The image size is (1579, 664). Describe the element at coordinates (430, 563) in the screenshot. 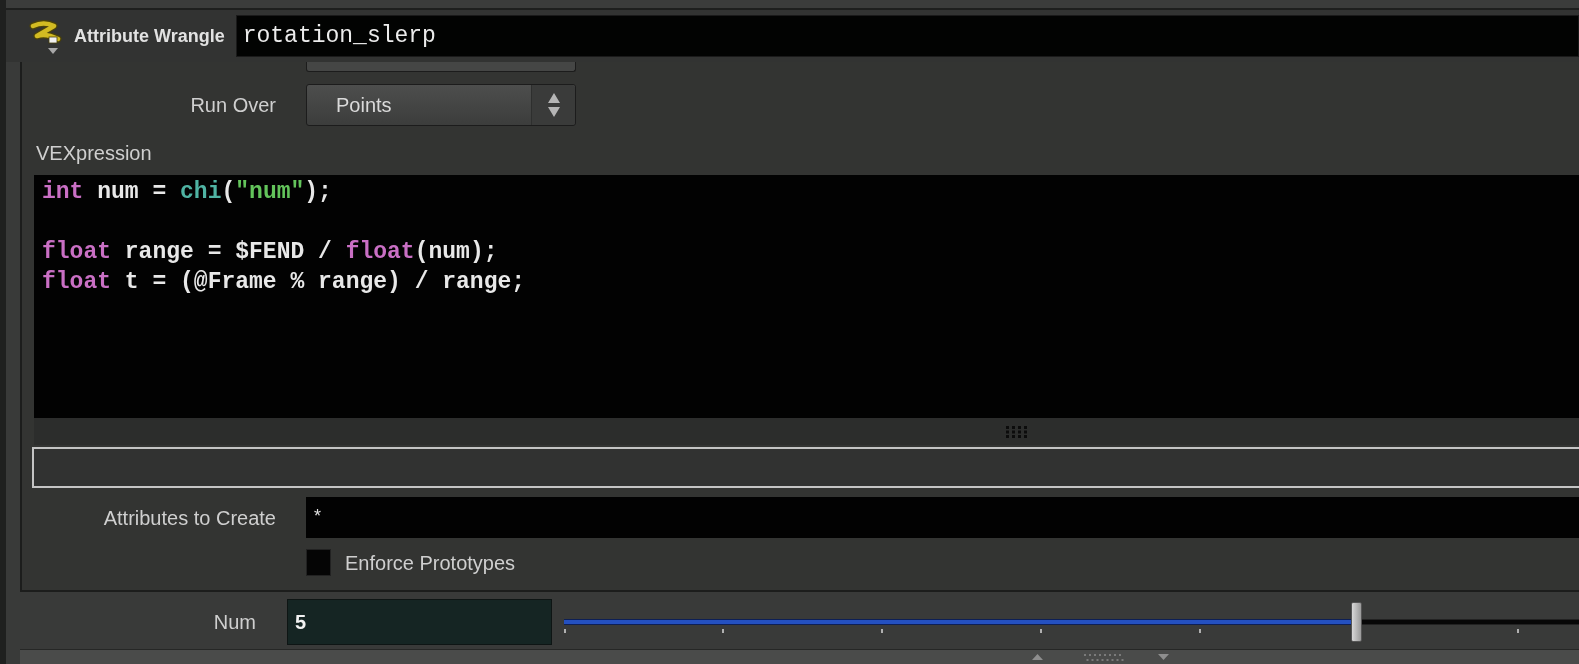

I see `enforce-prototypes-label: Enforce Prototypes` at that location.